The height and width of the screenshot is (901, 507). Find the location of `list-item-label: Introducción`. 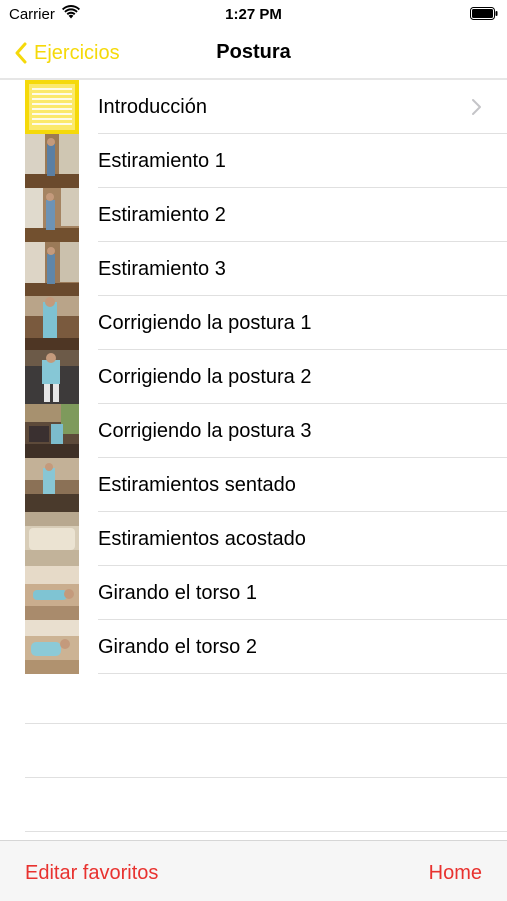

list-item-label: Introducción is located at coordinates (152, 107).